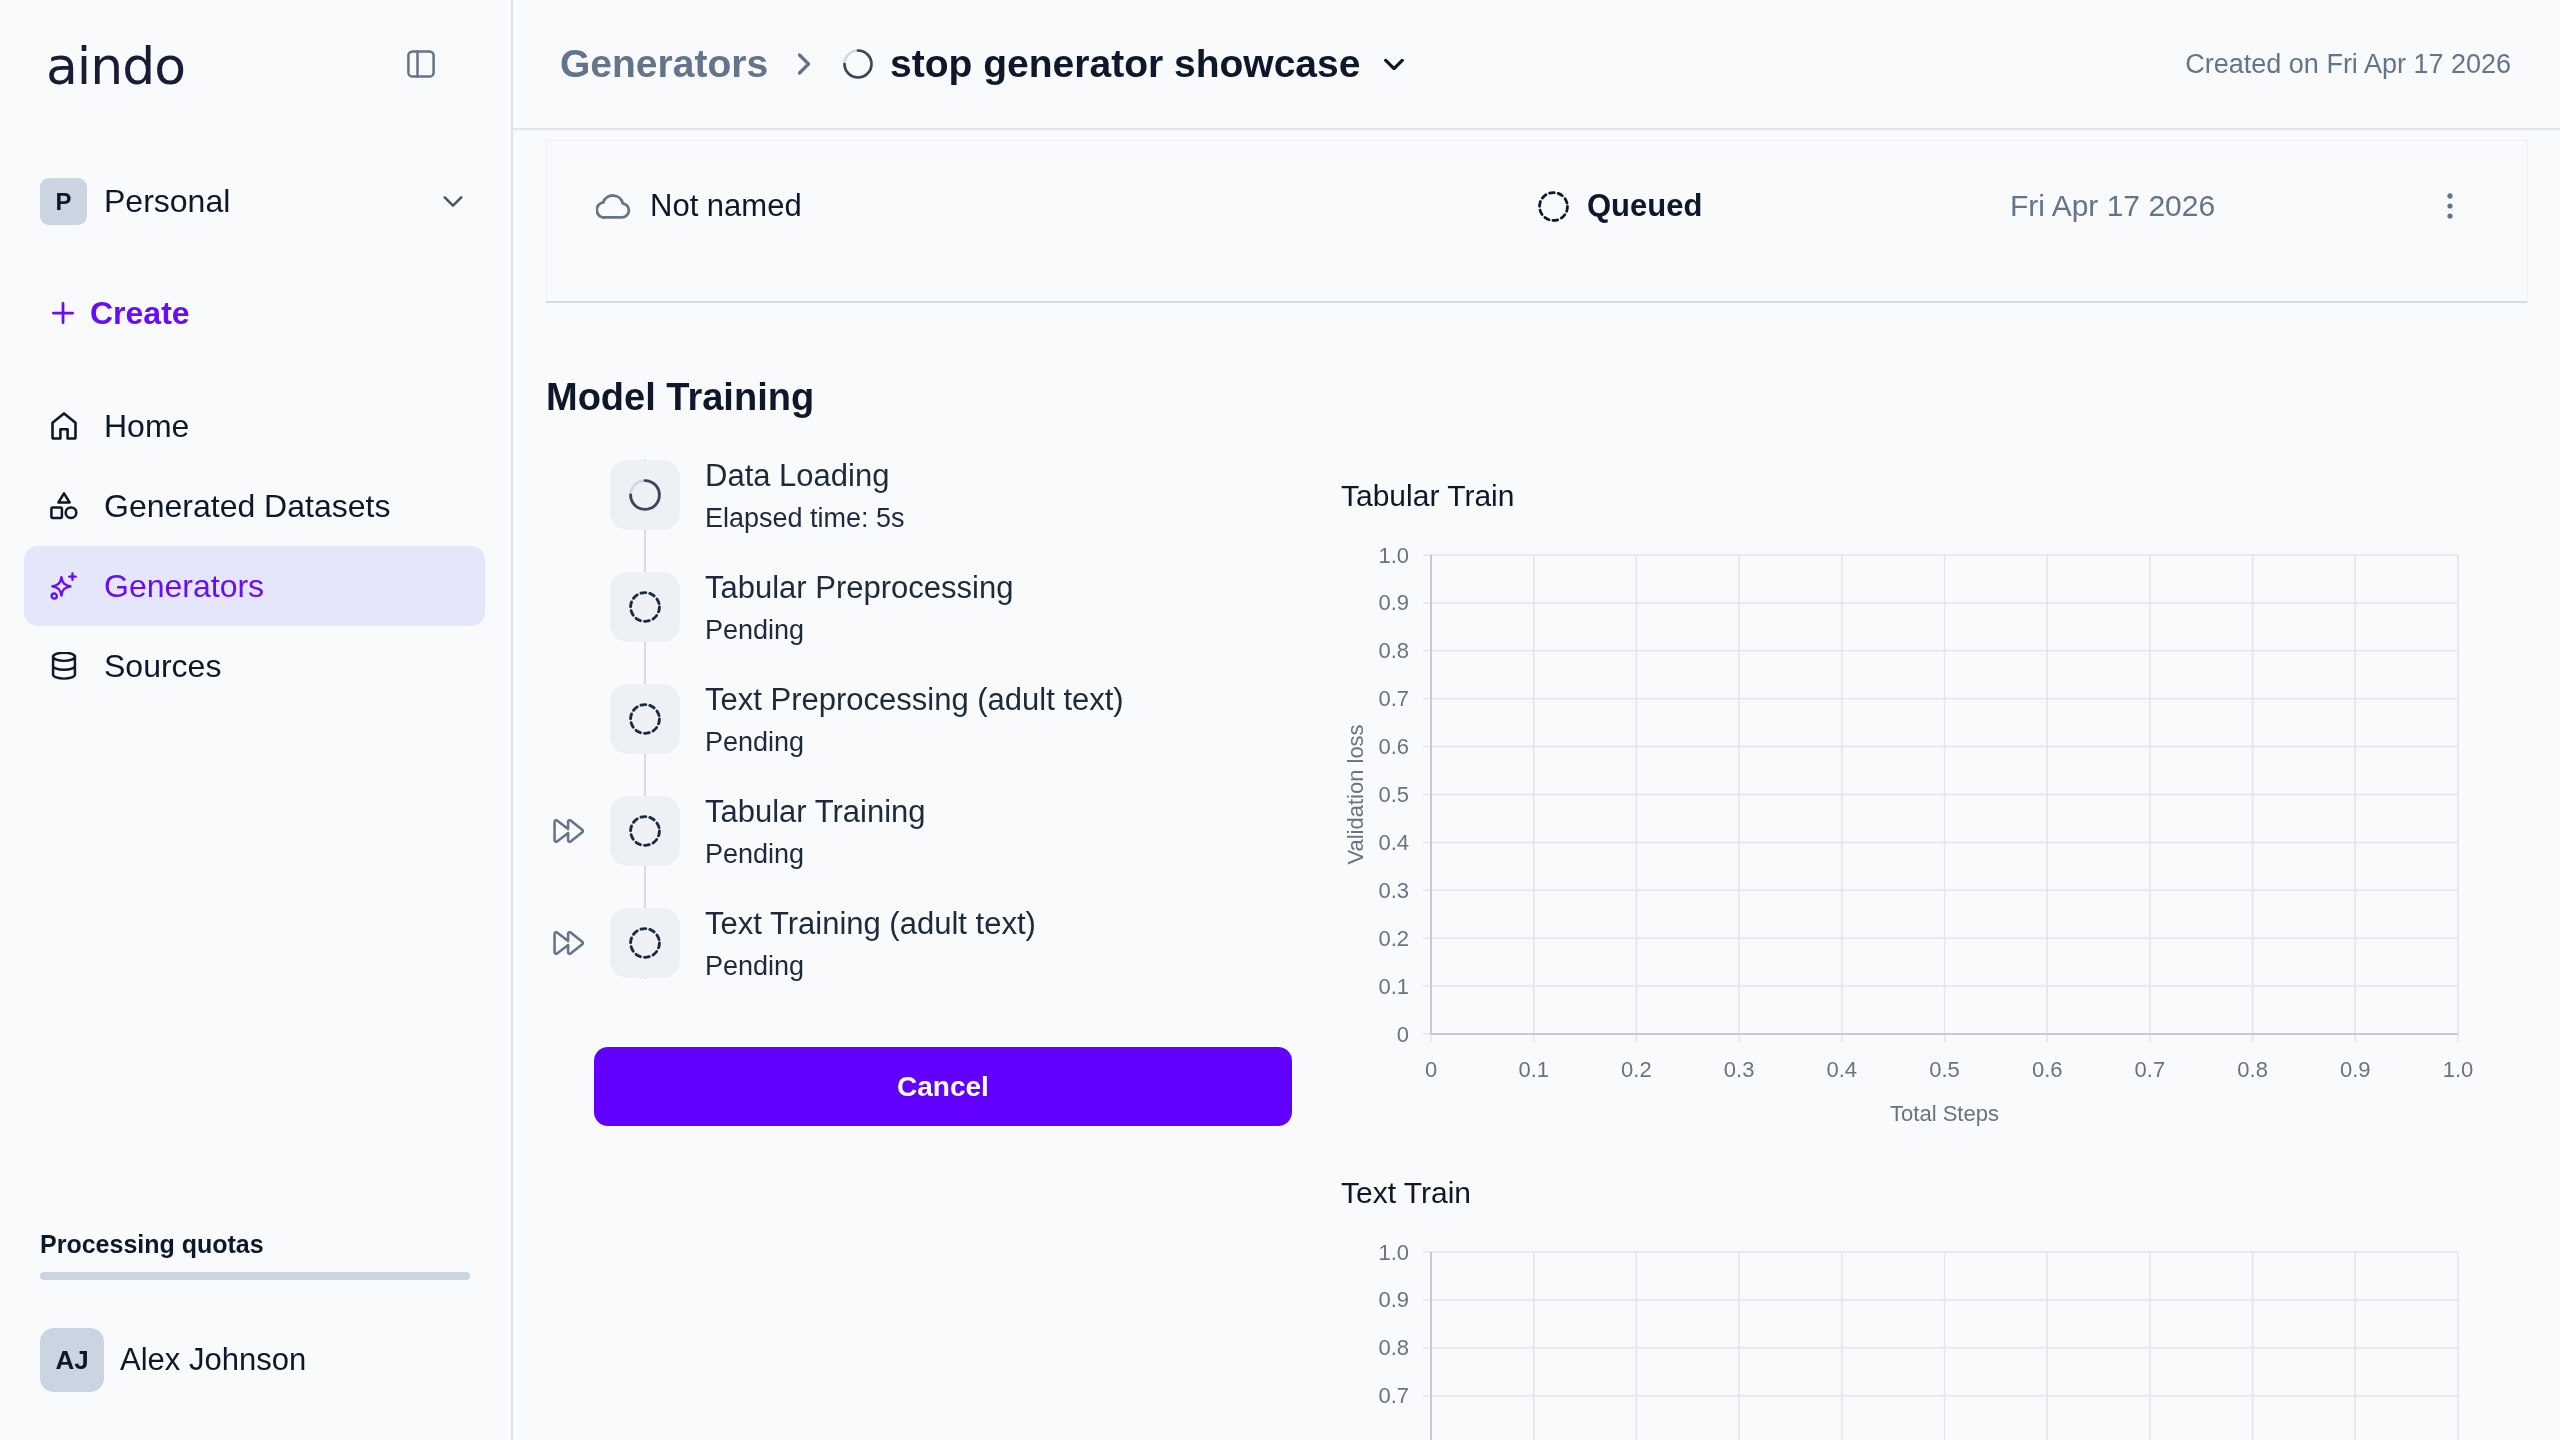 The image size is (2560, 1440). What do you see at coordinates (726, 206) in the screenshot?
I see `generator-name: Not named` at bounding box center [726, 206].